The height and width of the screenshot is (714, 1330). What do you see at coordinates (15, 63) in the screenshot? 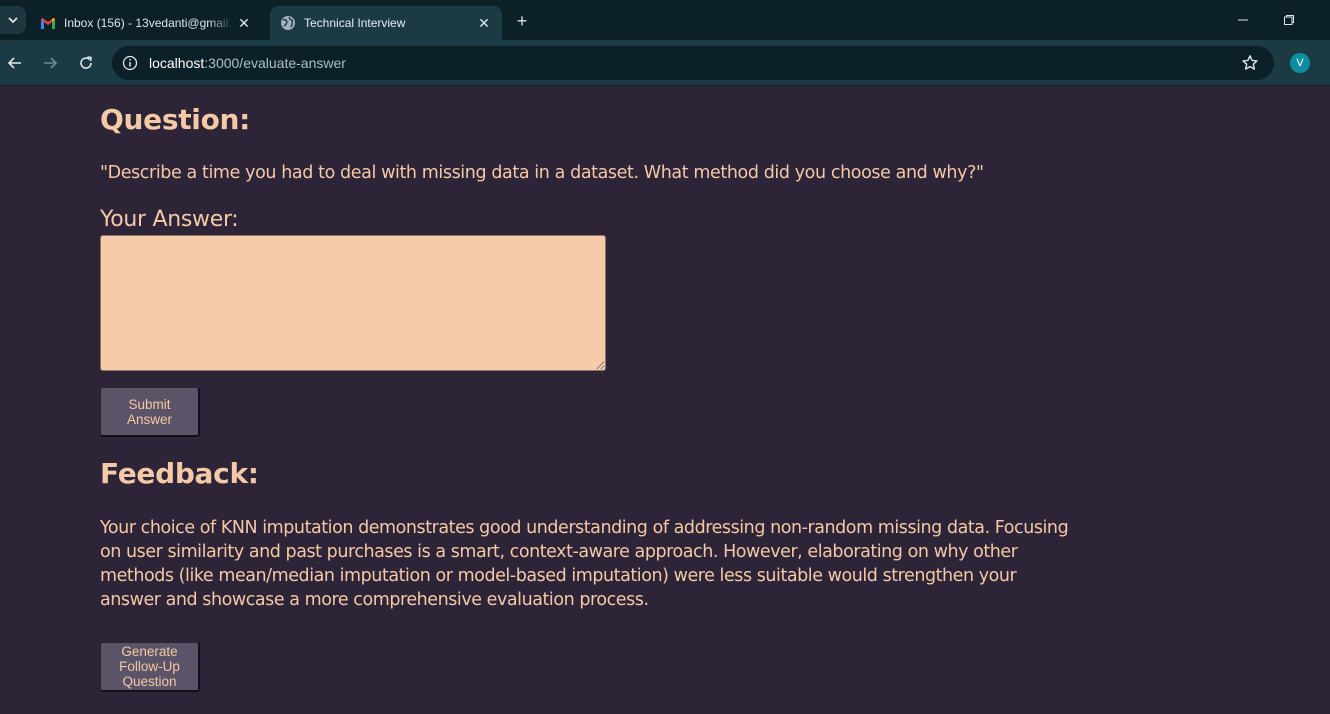
I see `back-arrow-icon` at bounding box center [15, 63].